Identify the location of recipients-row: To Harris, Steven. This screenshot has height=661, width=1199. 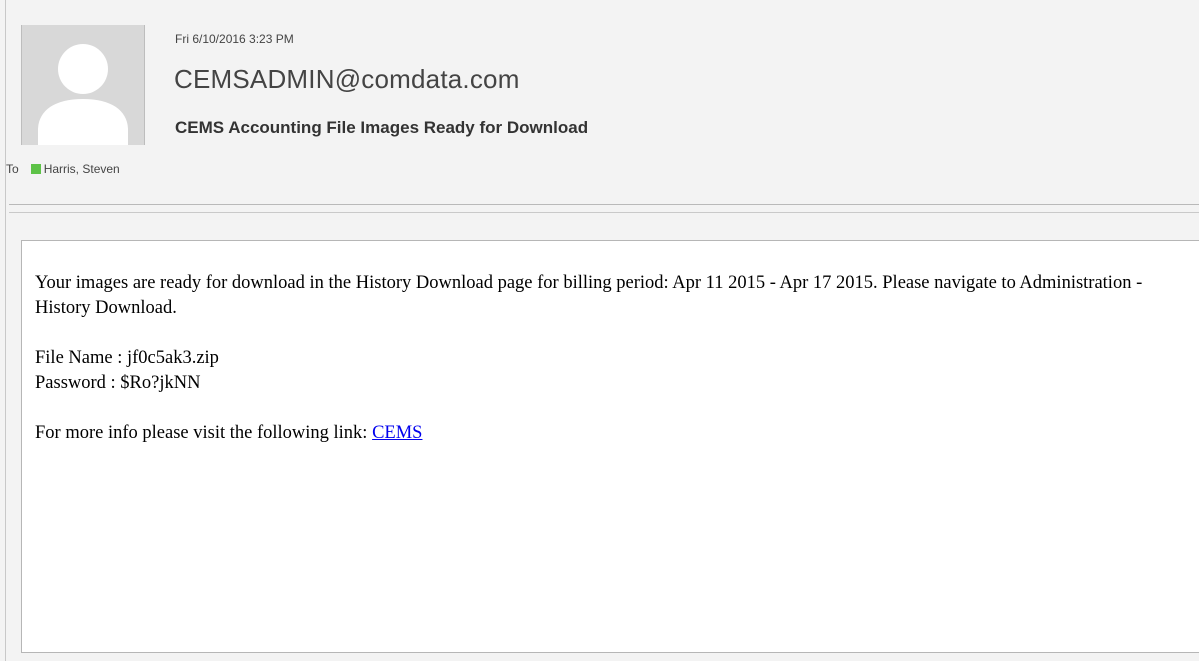
(63, 169).